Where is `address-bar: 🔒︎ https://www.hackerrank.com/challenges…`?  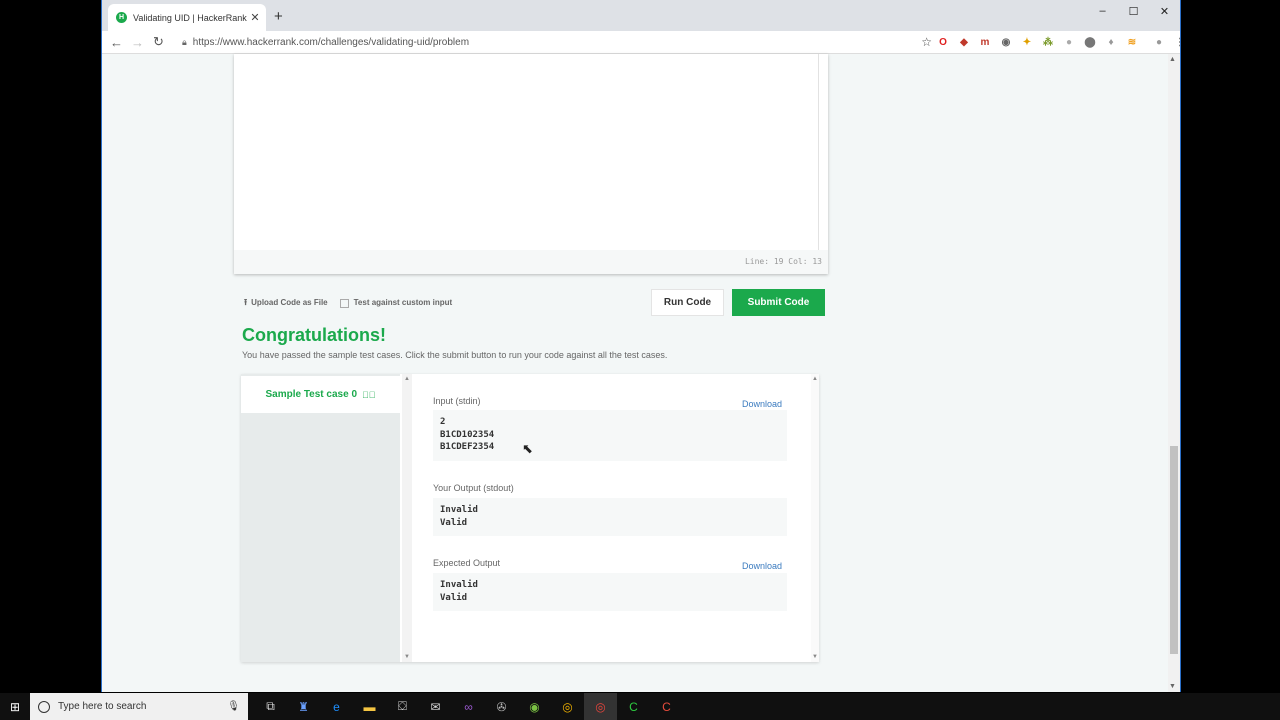
address-bar: 🔒︎ https://www.hackerrank.com/challenges… is located at coordinates (557, 42).